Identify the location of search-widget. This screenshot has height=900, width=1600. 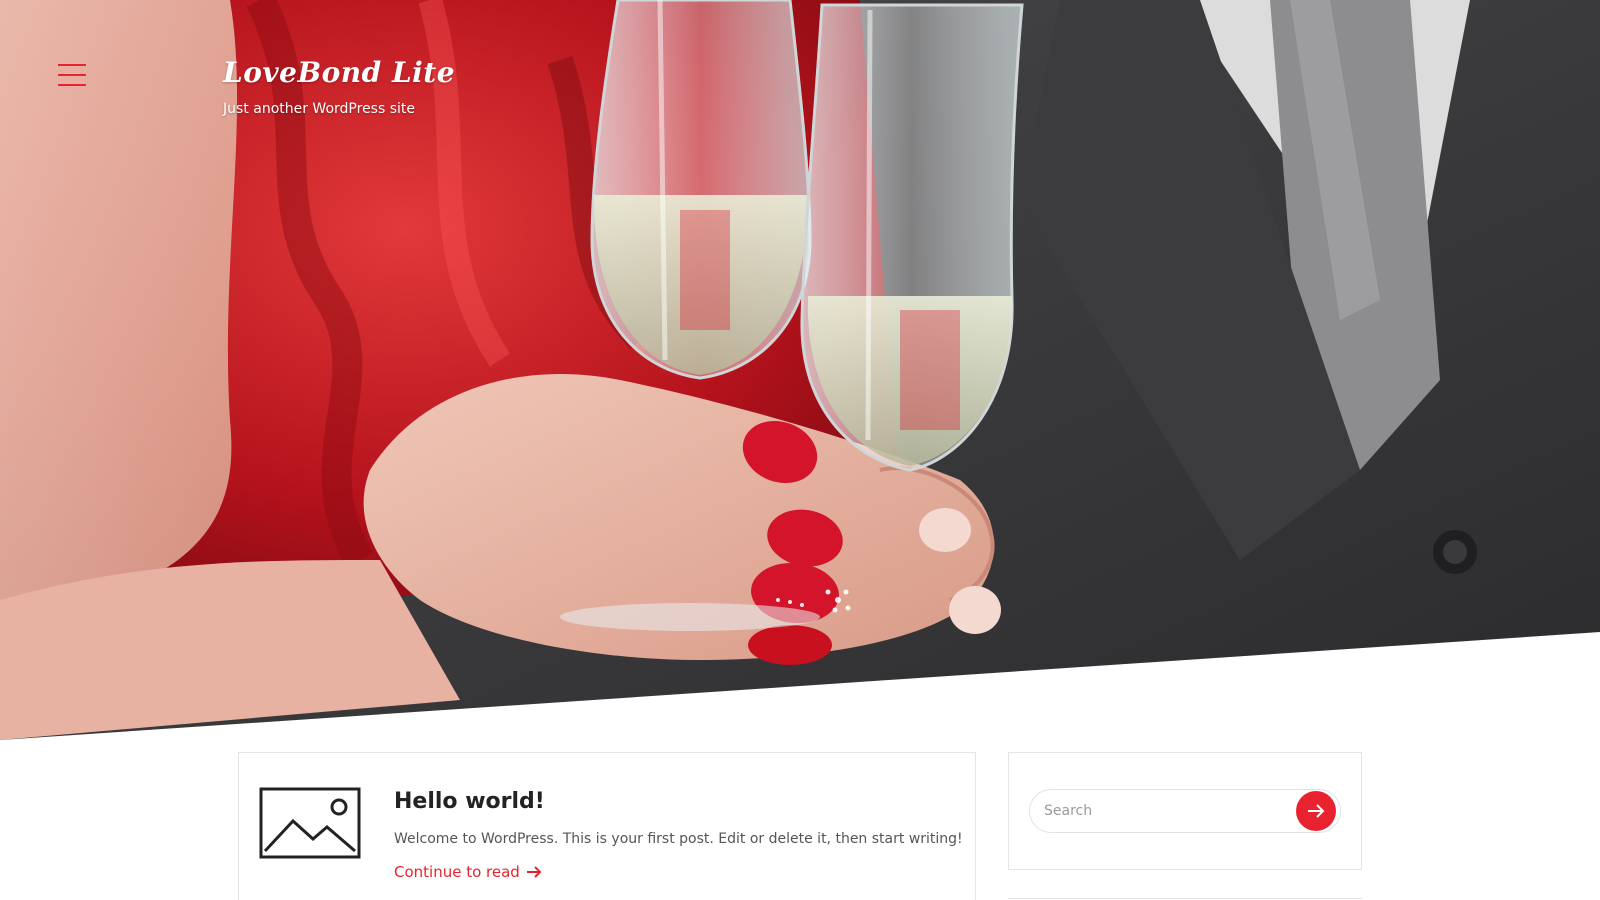
(1185, 811).